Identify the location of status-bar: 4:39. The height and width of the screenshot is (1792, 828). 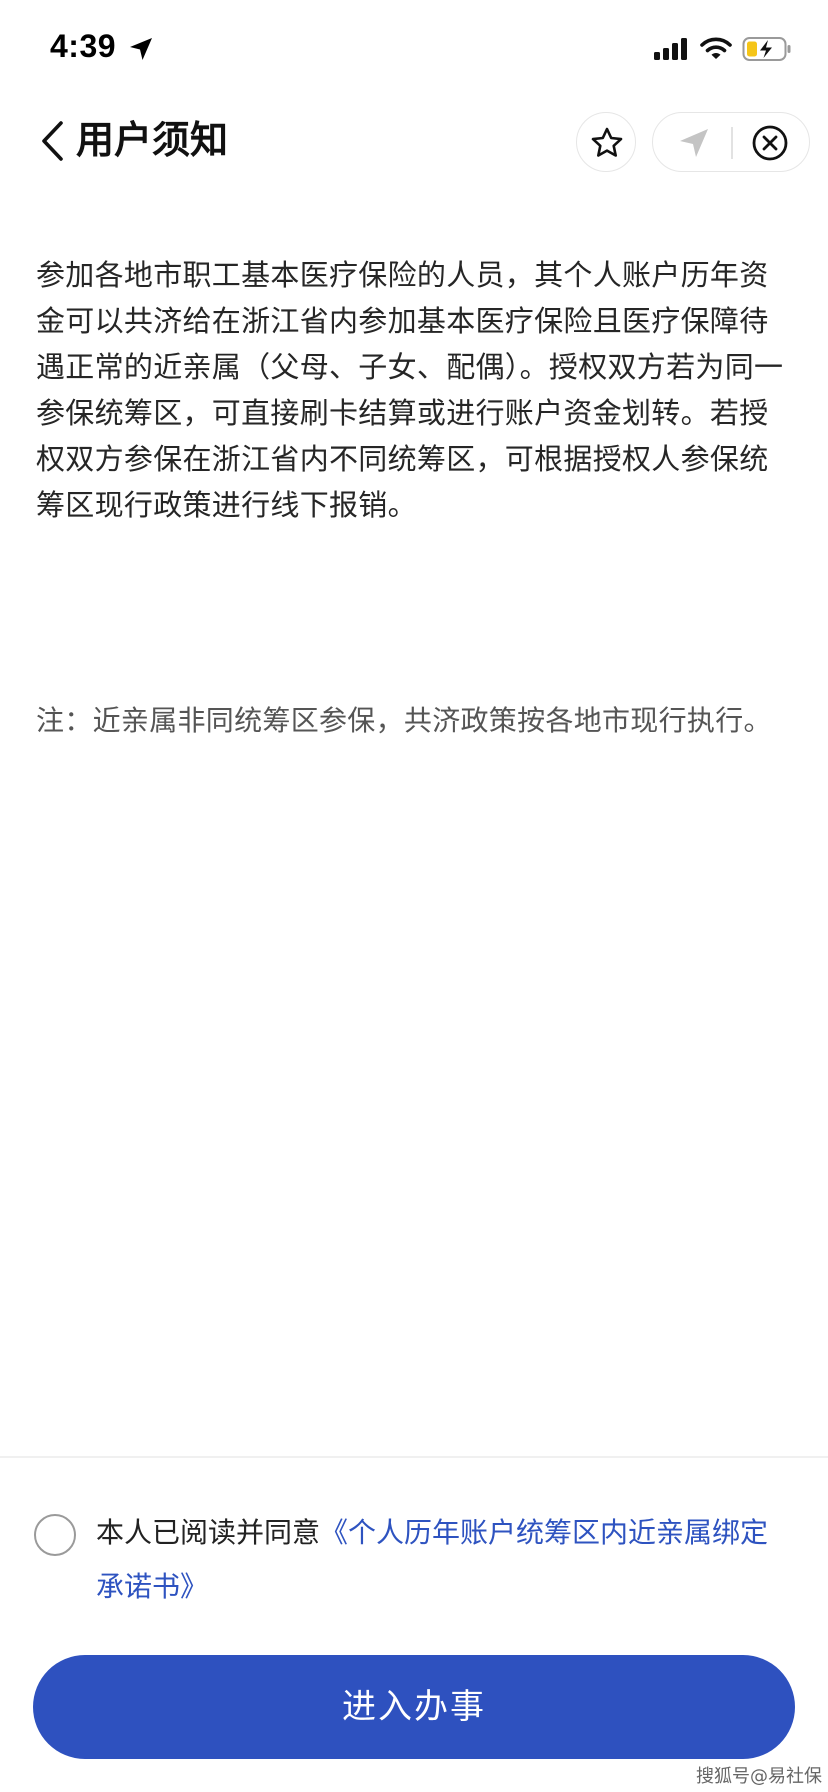
(414, 50).